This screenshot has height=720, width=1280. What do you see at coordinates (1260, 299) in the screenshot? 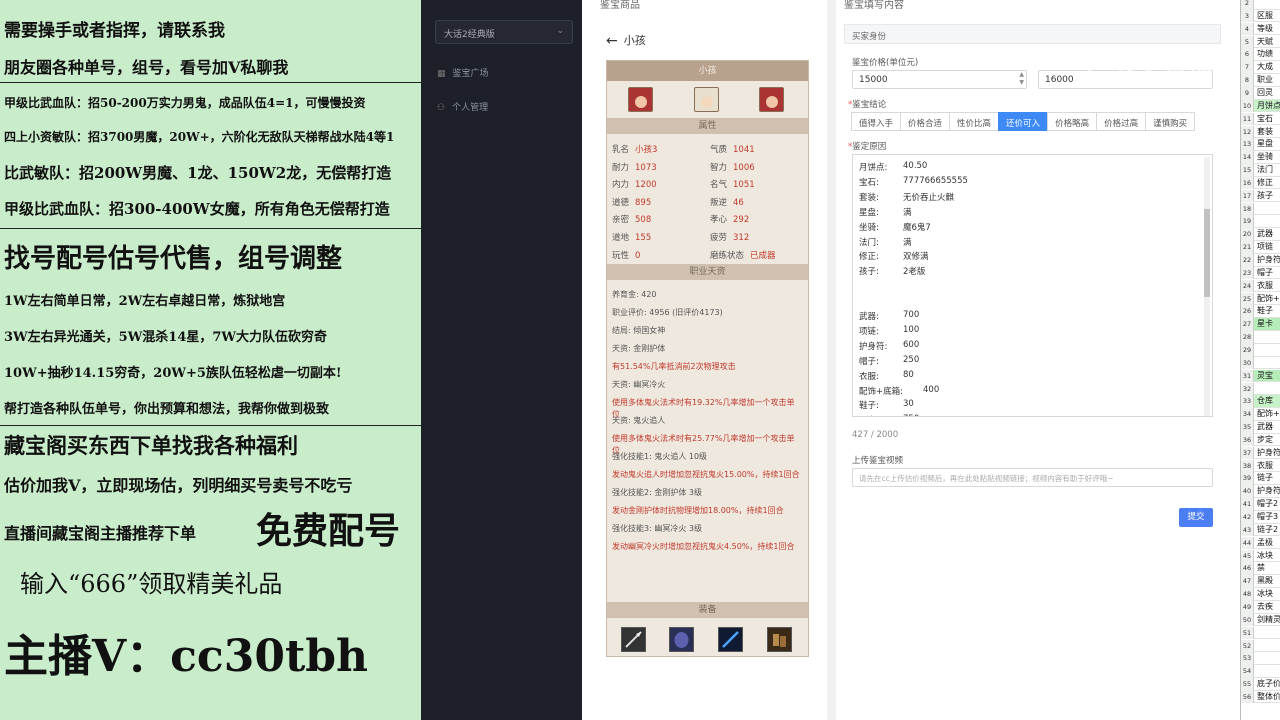
I see `sheet-row: 25 配饰+` at bounding box center [1260, 299].